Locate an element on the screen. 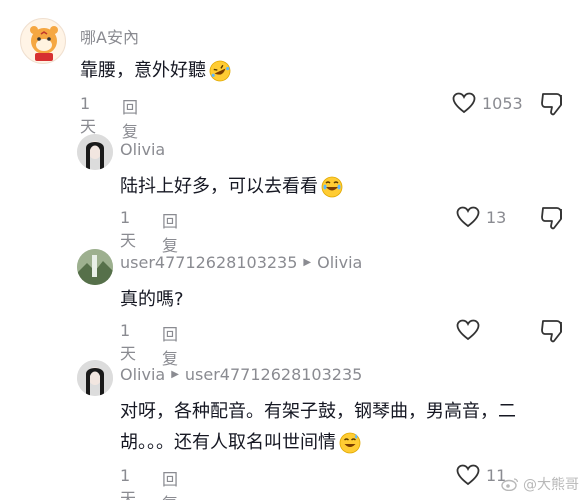 The height and width of the screenshot is (500, 587). comment-text-line-2: 胡。。。还有人取名叫世间情 is located at coordinates (241, 442).